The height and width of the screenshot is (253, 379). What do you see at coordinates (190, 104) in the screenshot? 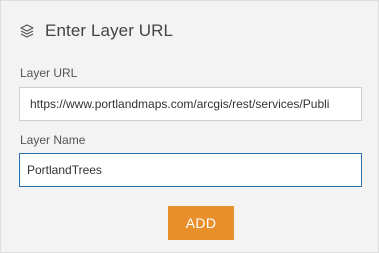
I see `layer-url-input` at bounding box center [190, 104].